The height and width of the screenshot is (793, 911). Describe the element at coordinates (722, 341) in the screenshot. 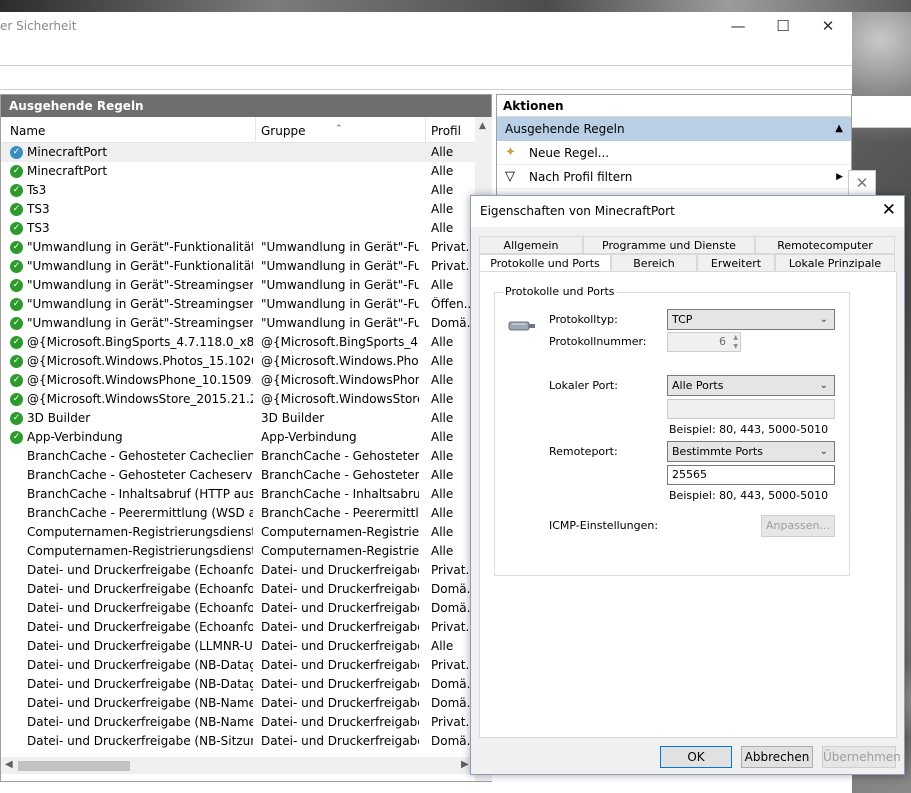

I see `protocol-number-value: 6` at that location.